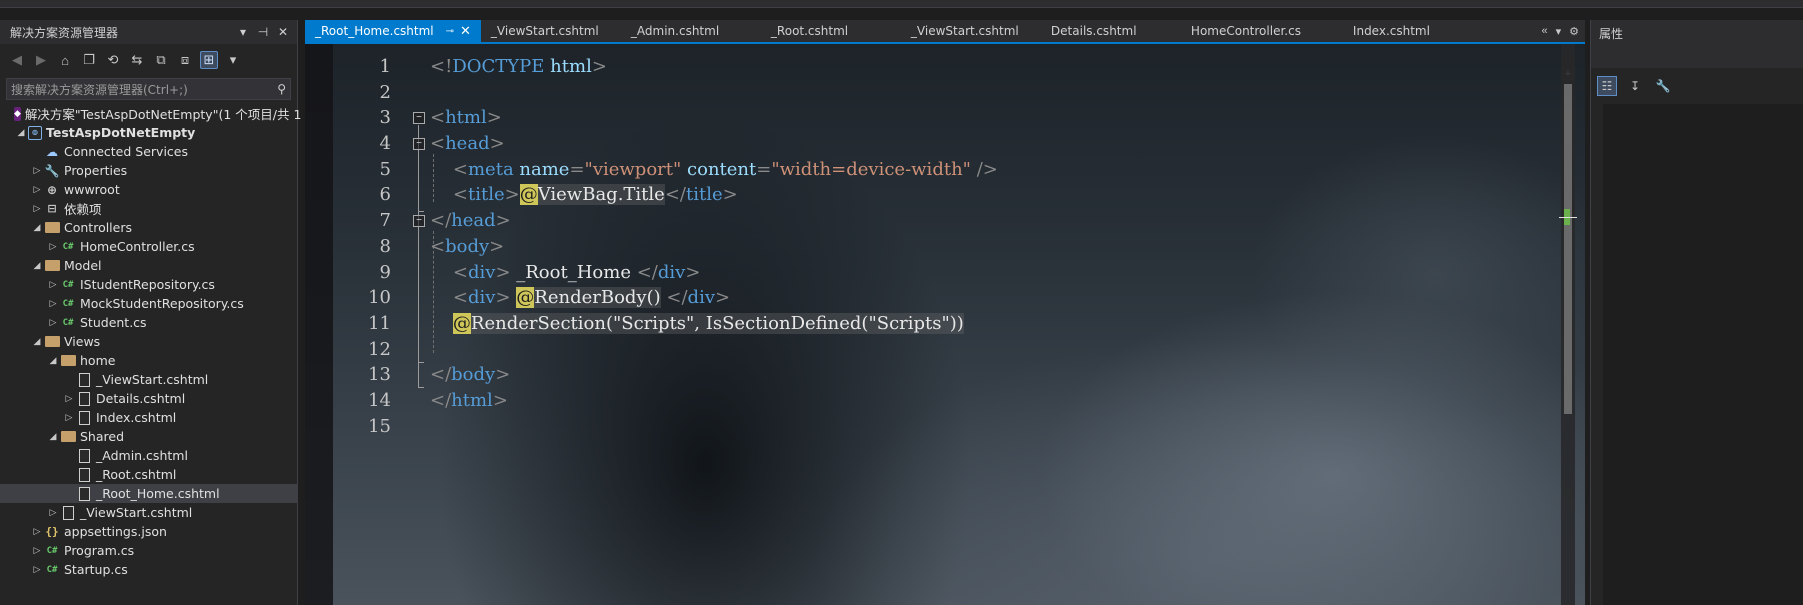 The width and height of the screenshot is (1803, 605). Describe the element at coordinates (714, 118) in the screenshot. I see `code-line: <html>` at that location.